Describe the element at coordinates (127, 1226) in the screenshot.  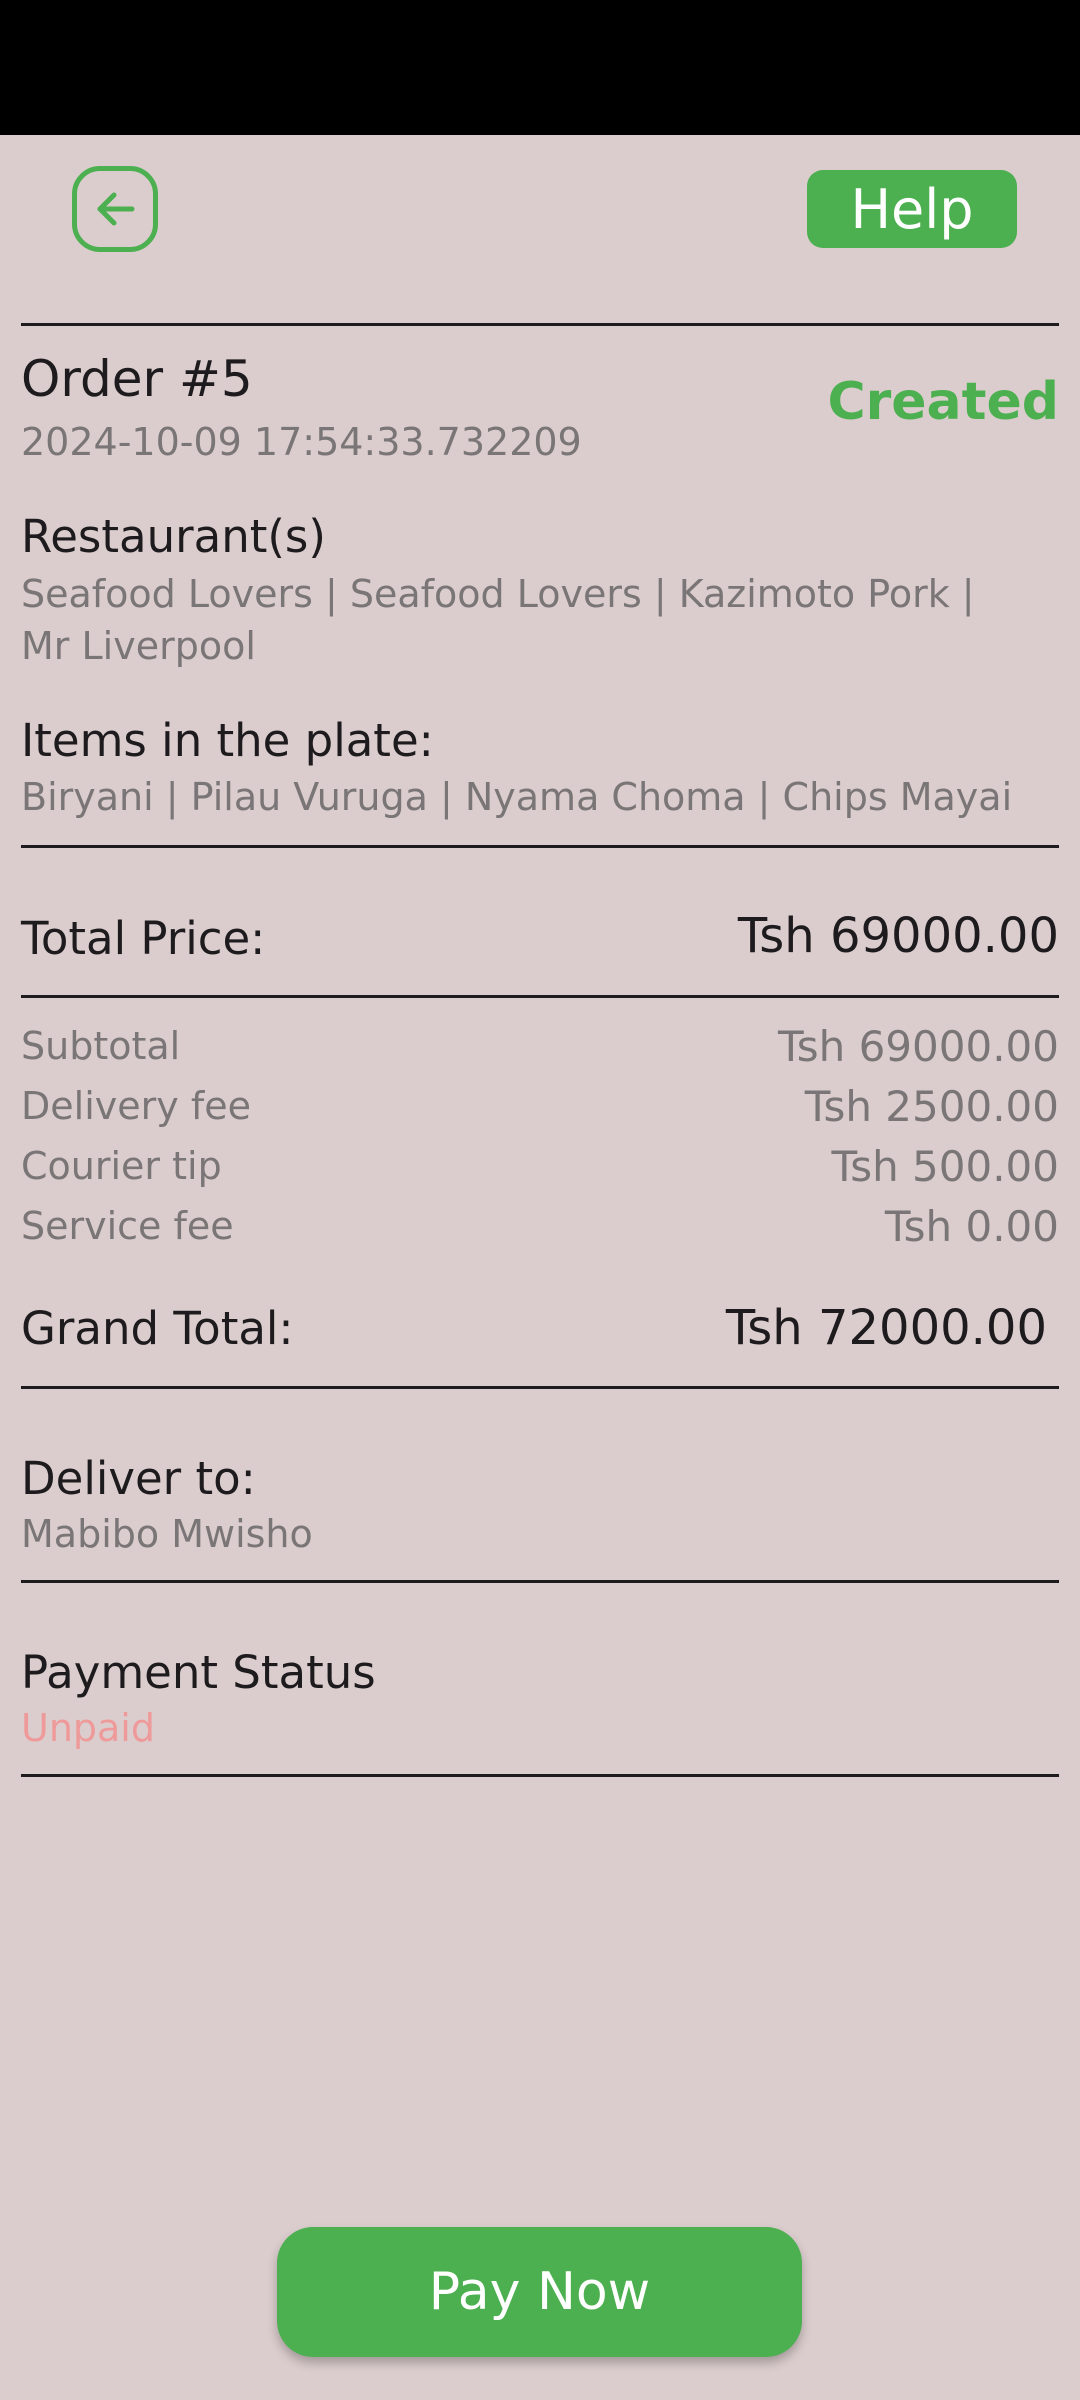
I see `service-fee-label: Service fee` at that location.